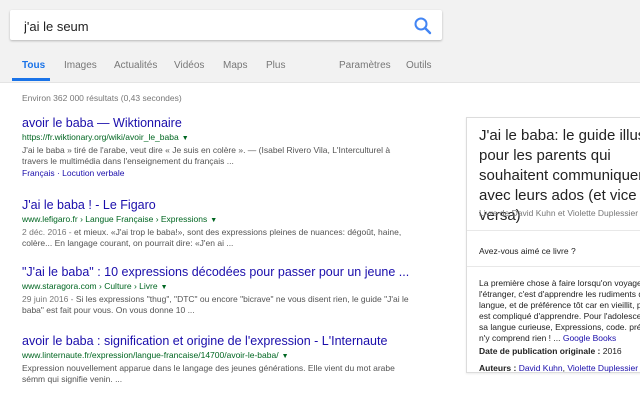  Describe the element at coordinates (80, 65) in the screenshot. I see `tab-images: Images` at that location.